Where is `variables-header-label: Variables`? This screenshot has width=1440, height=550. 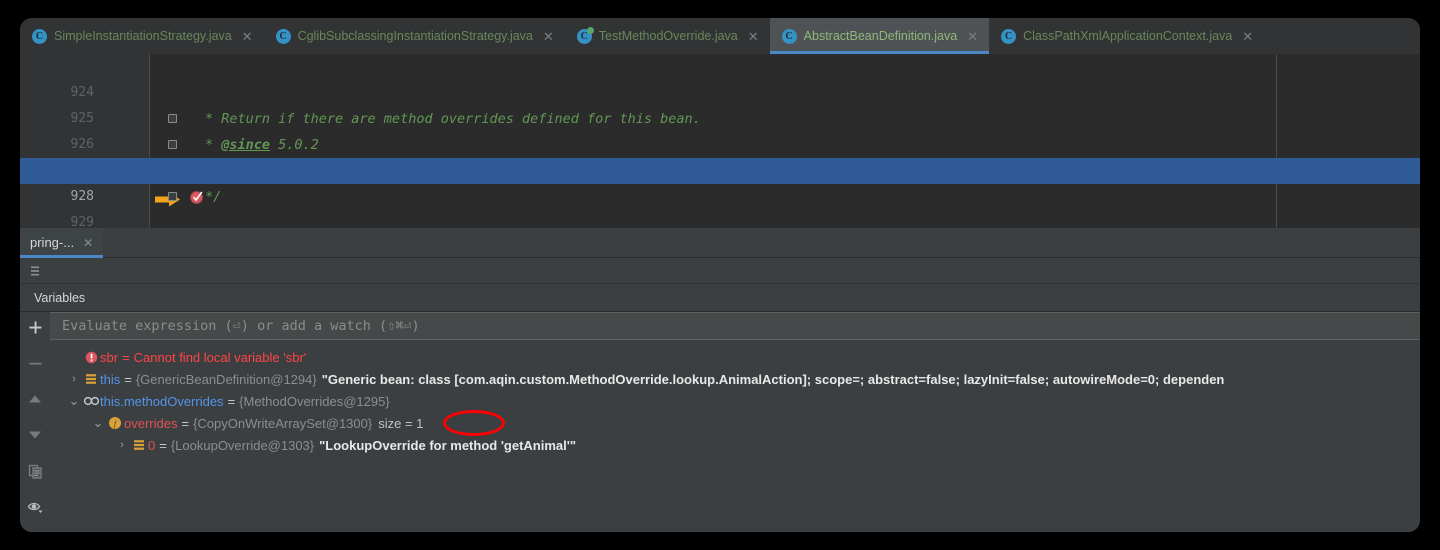
variables-header-label: Variables is located at coordinates (60, 297).